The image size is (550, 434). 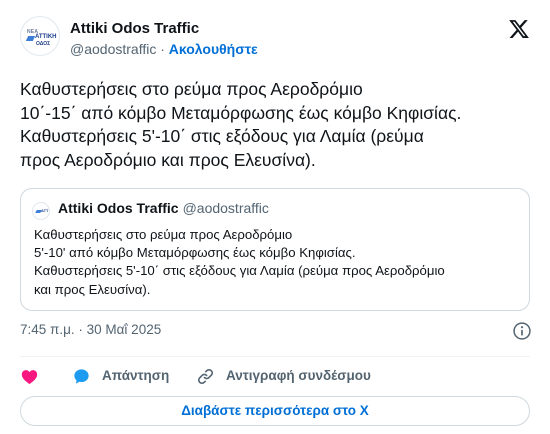 What do you see at coordinates (46, 37) in the screenshot?
I see `avatar-text-middle: ΑΤΤΙΚΗ` at bounding box center [46, 37].